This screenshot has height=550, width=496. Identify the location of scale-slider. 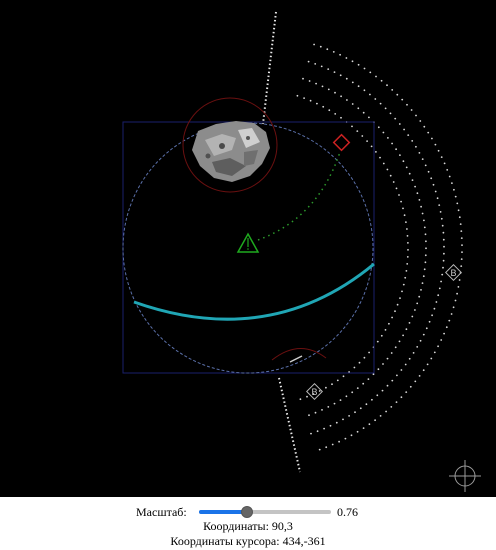
(265, 512).